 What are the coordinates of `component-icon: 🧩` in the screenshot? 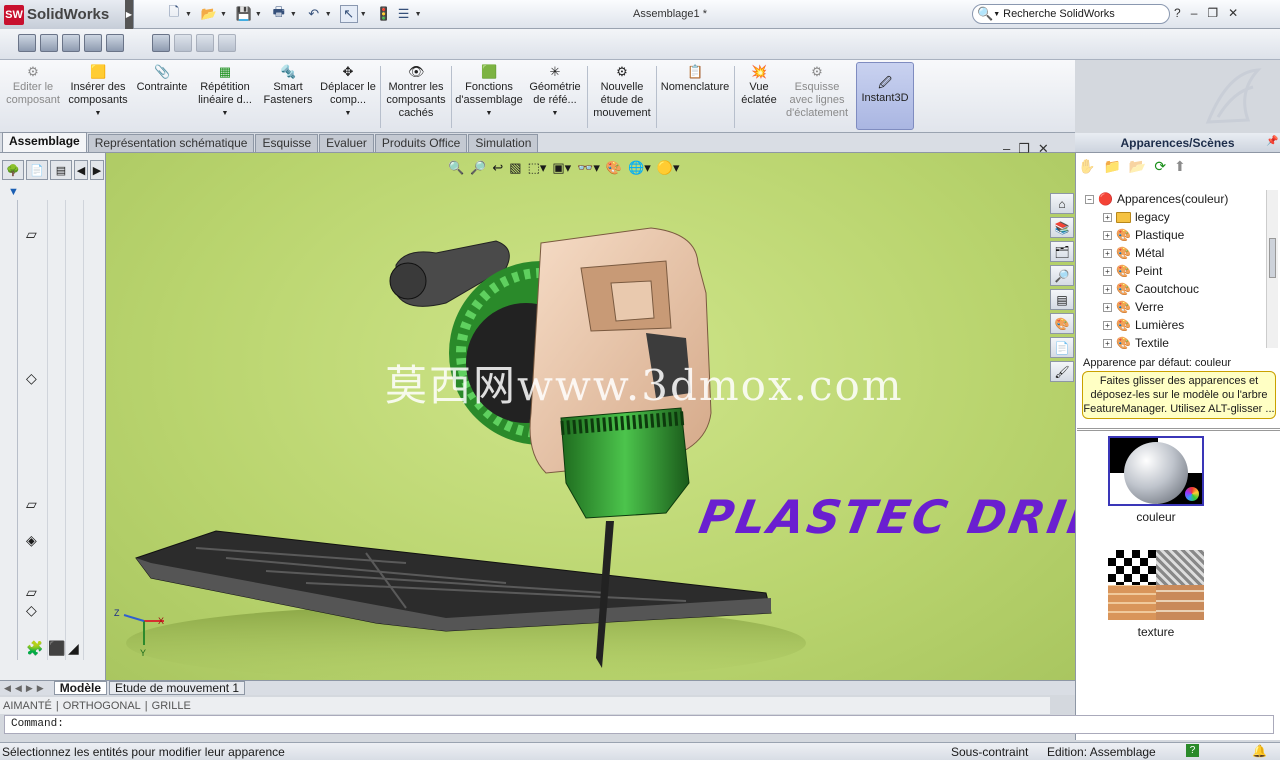 It's located at (34, 648).